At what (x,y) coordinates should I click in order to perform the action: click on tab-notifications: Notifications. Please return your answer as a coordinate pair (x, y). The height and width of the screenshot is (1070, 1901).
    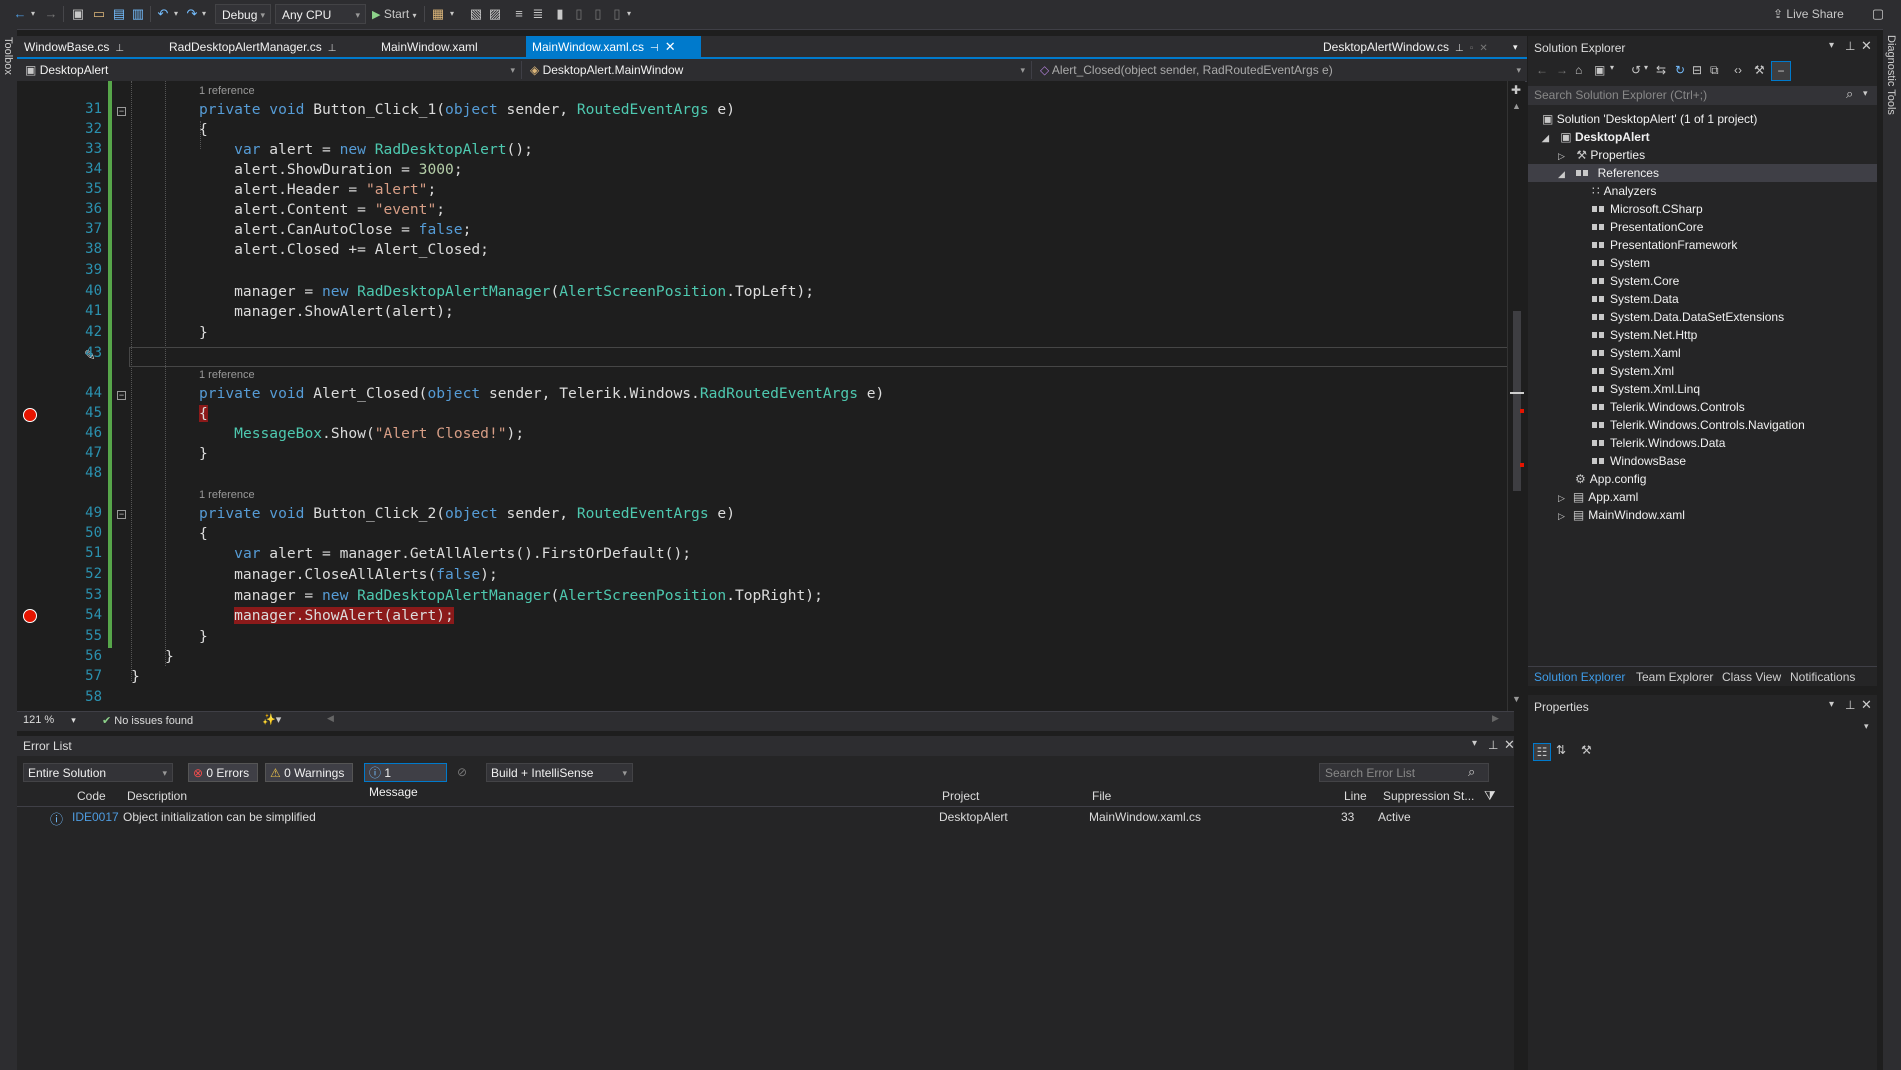
    Looking at the image, I should click on (1822, 677).